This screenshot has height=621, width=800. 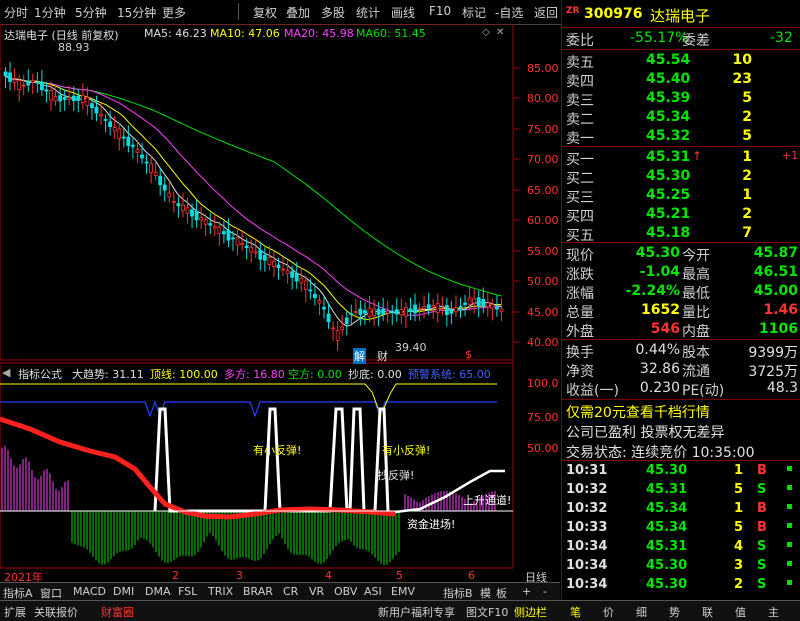 I want to click on toolbar-item-adjust: 复权, so click(x=265, y=12).